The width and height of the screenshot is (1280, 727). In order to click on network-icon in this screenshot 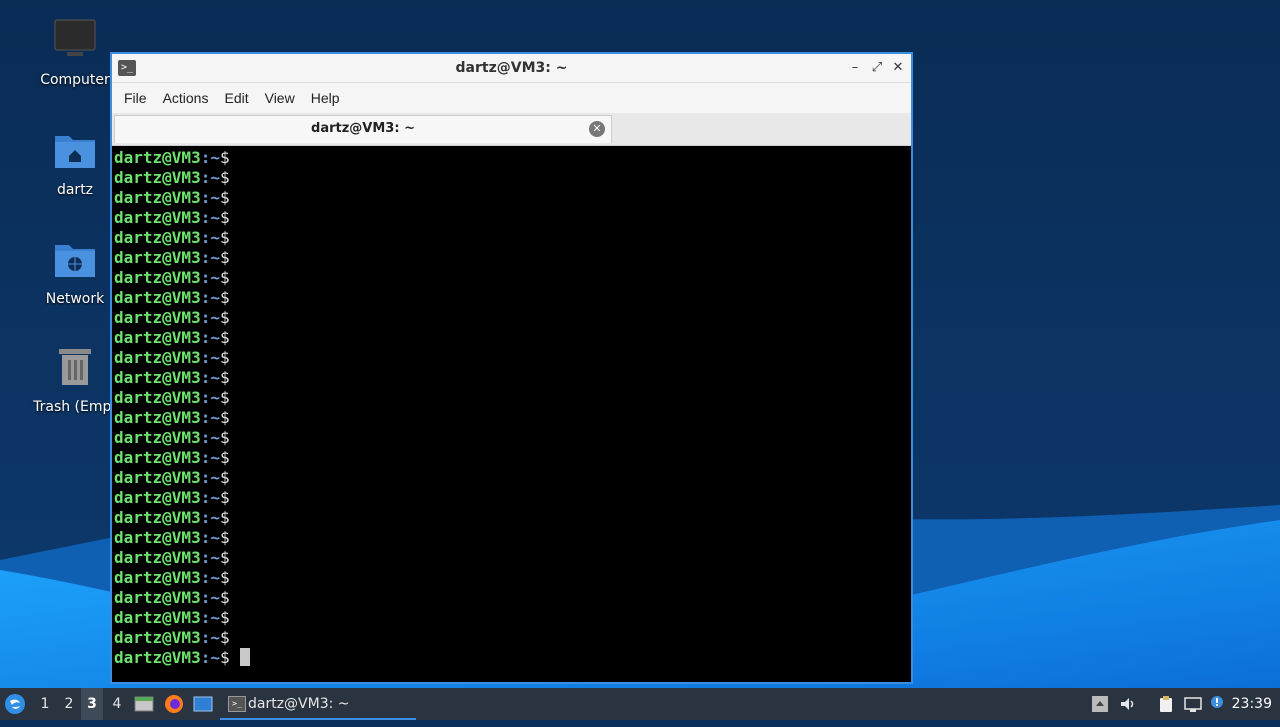, I will do `click(1193, 704)`.